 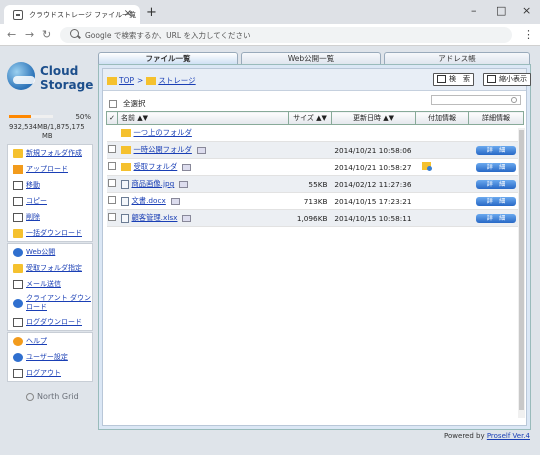 I want to click on sidebar-item-delete: 削除, so click(x=50, y=217).